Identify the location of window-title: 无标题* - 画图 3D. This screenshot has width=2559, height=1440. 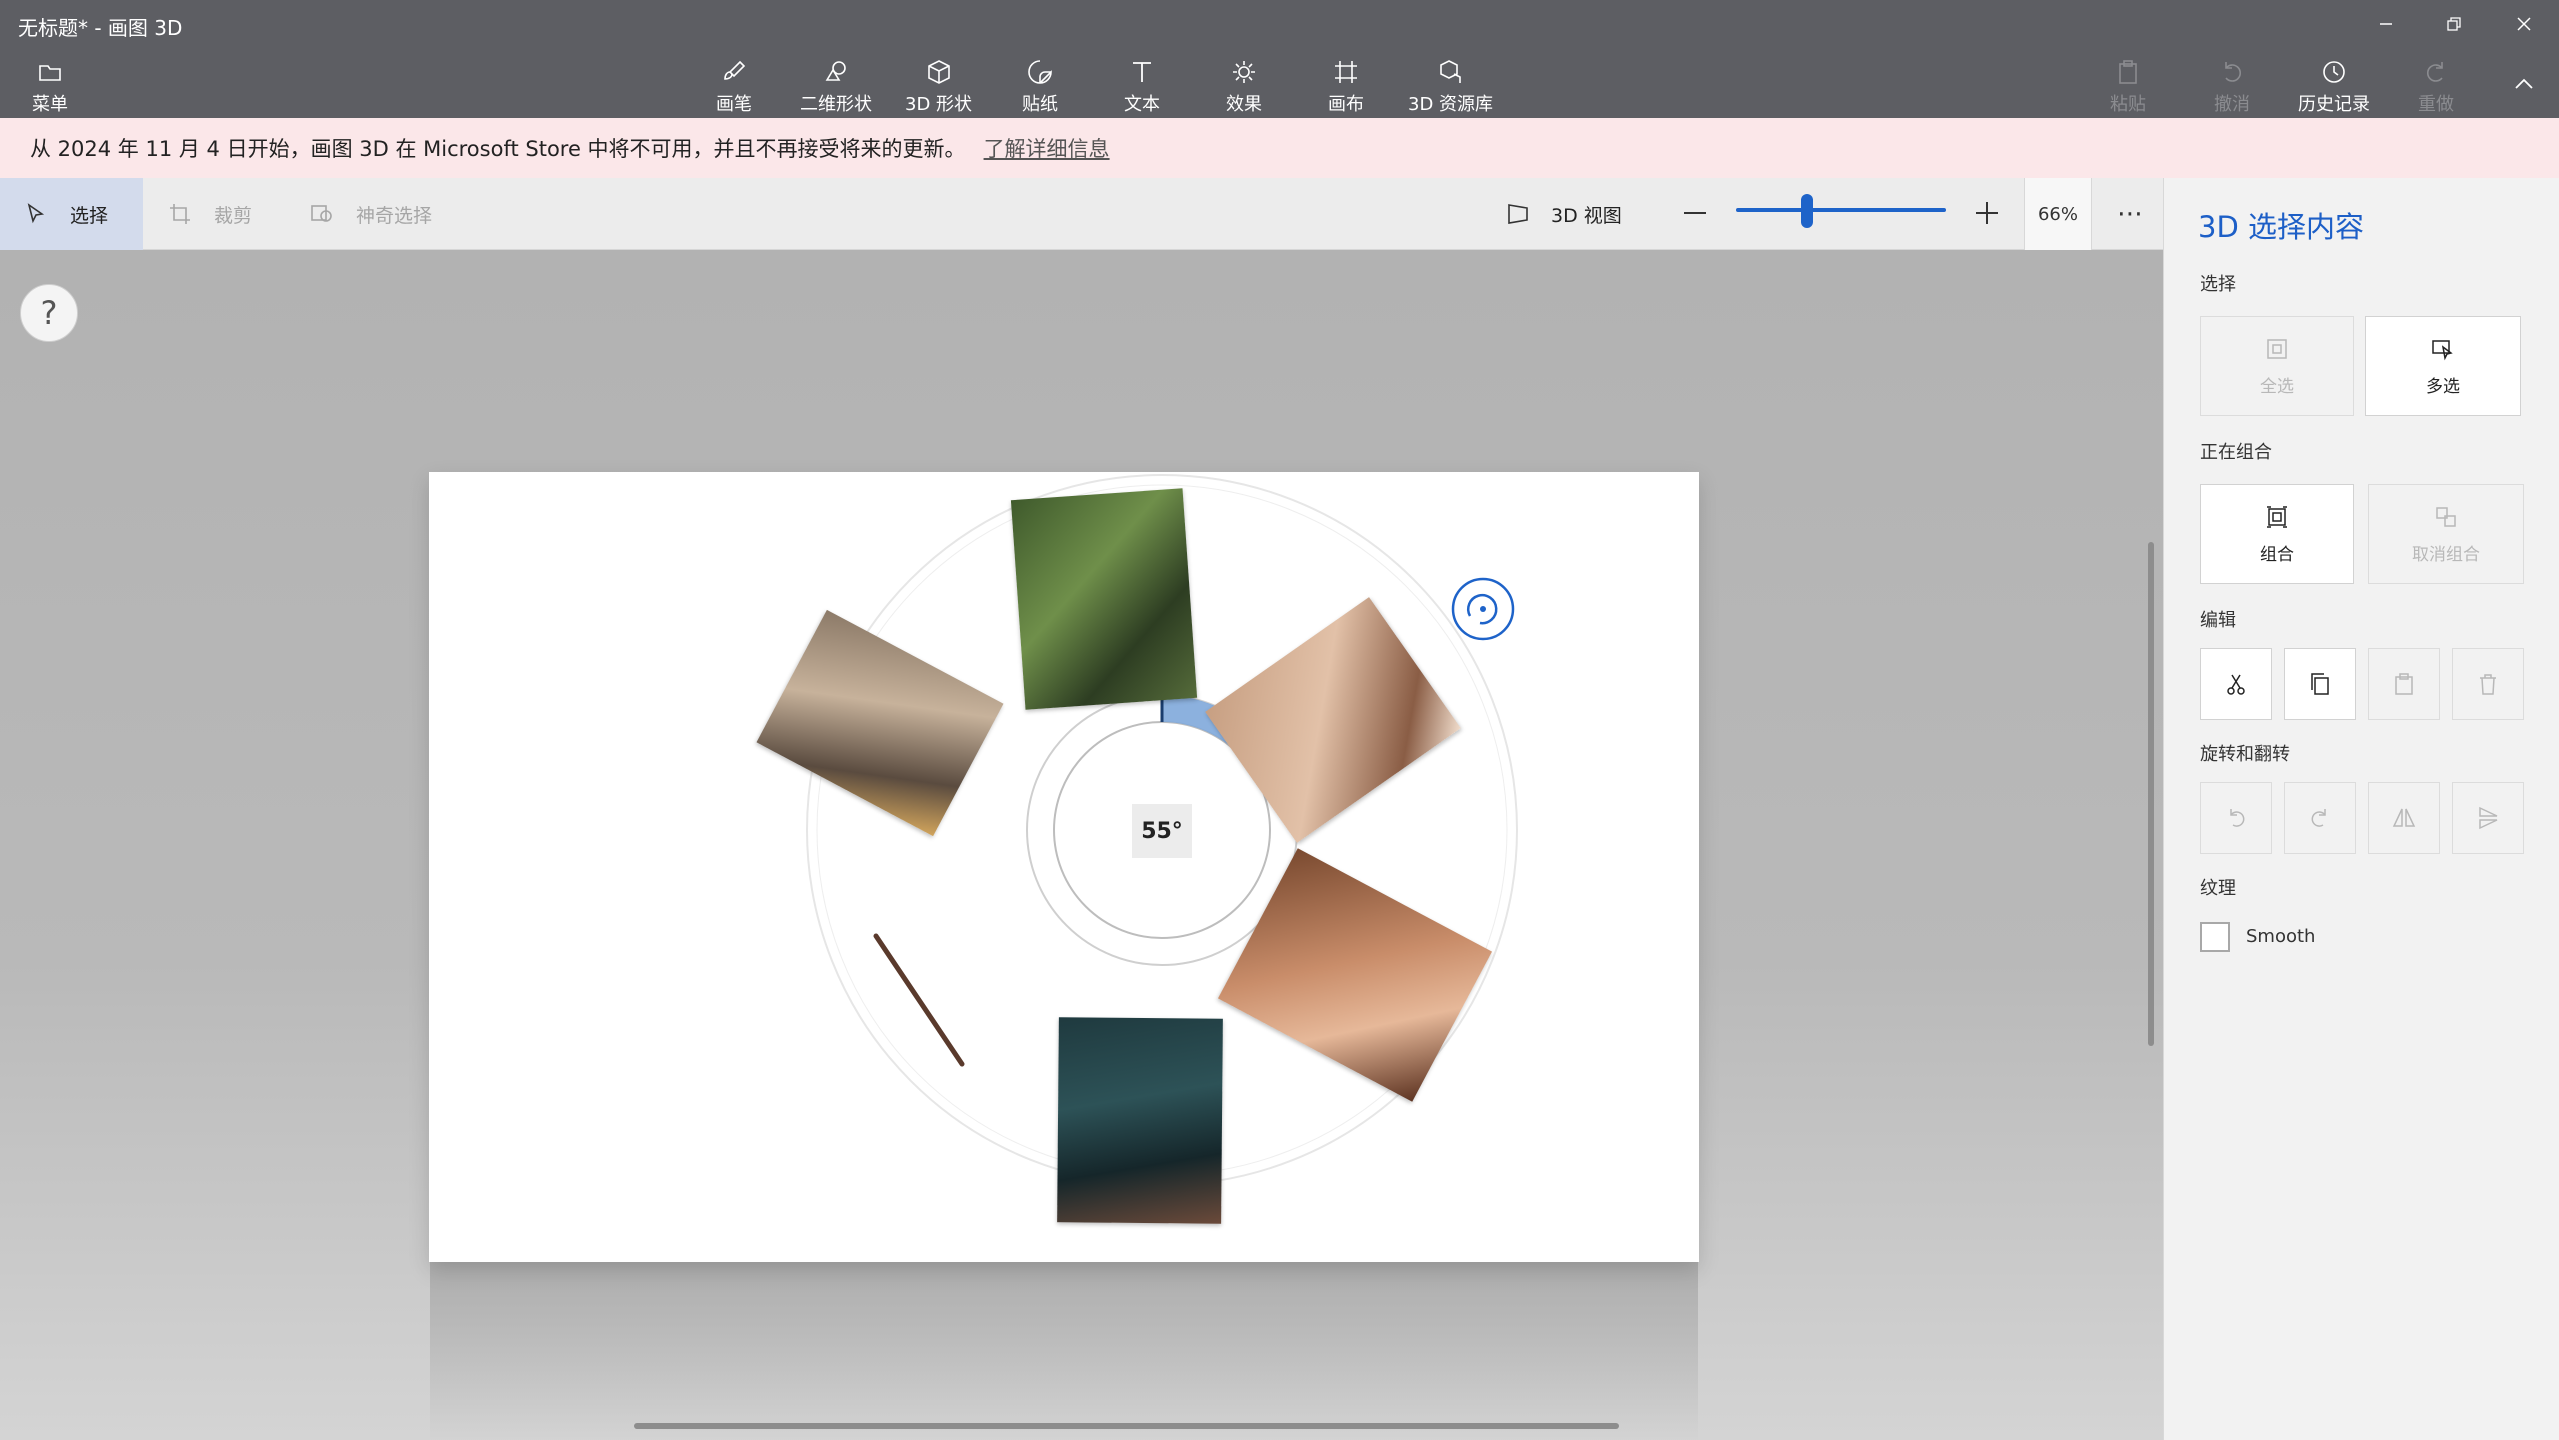
(100, 28).